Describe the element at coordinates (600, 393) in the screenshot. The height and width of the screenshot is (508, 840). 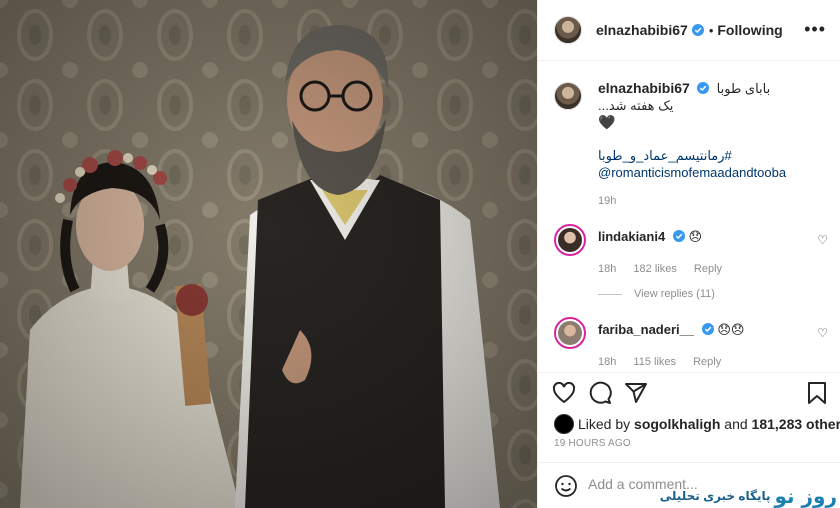
I see `comment-bubble-icon` at that location.